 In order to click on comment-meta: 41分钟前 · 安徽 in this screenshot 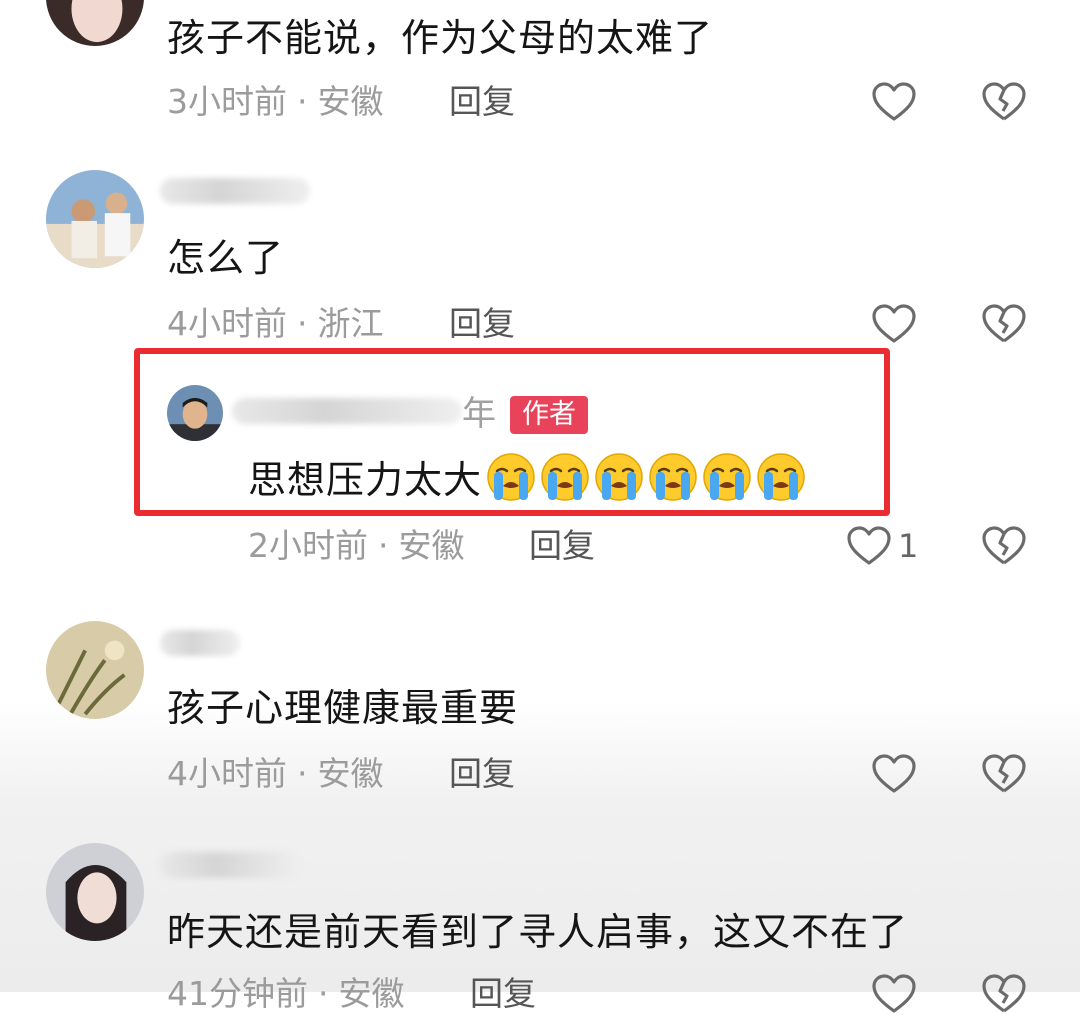, I will do `click(286, 994)`.